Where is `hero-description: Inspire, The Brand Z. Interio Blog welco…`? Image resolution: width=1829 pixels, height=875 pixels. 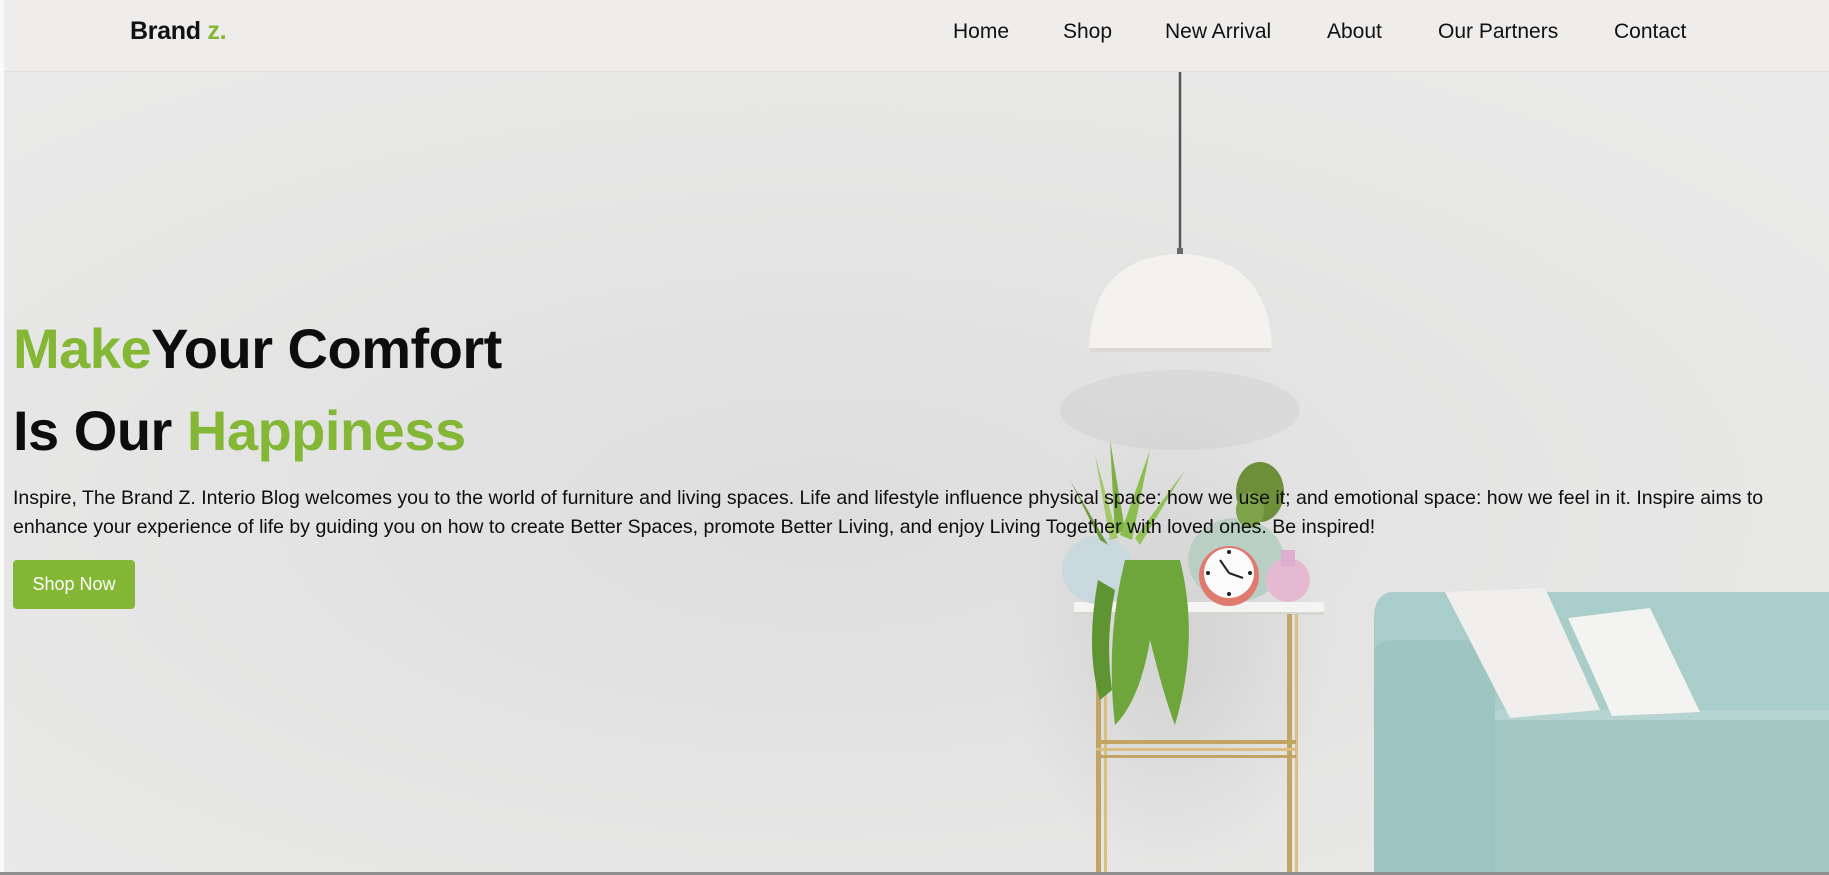
hero-description: Inspire, The Brand Z. Interio Blog welco… is located at coordinates (888, 512).